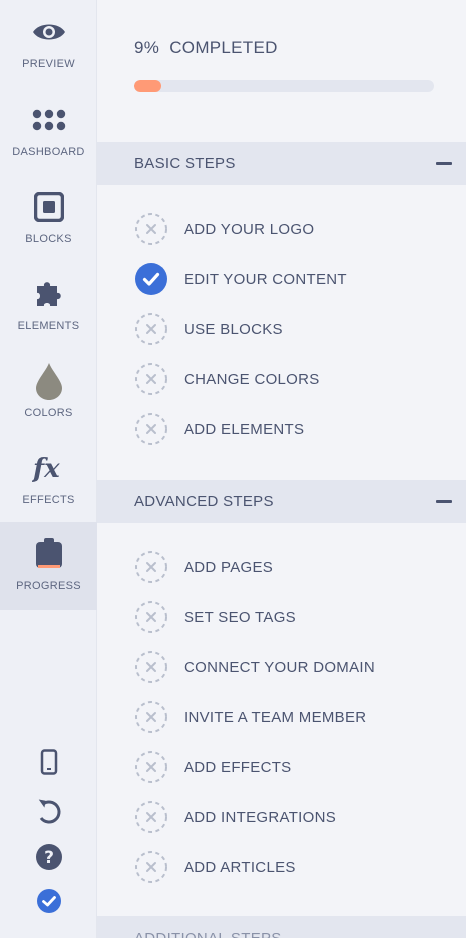  I want to click on undo-icon, so click(48, 812).